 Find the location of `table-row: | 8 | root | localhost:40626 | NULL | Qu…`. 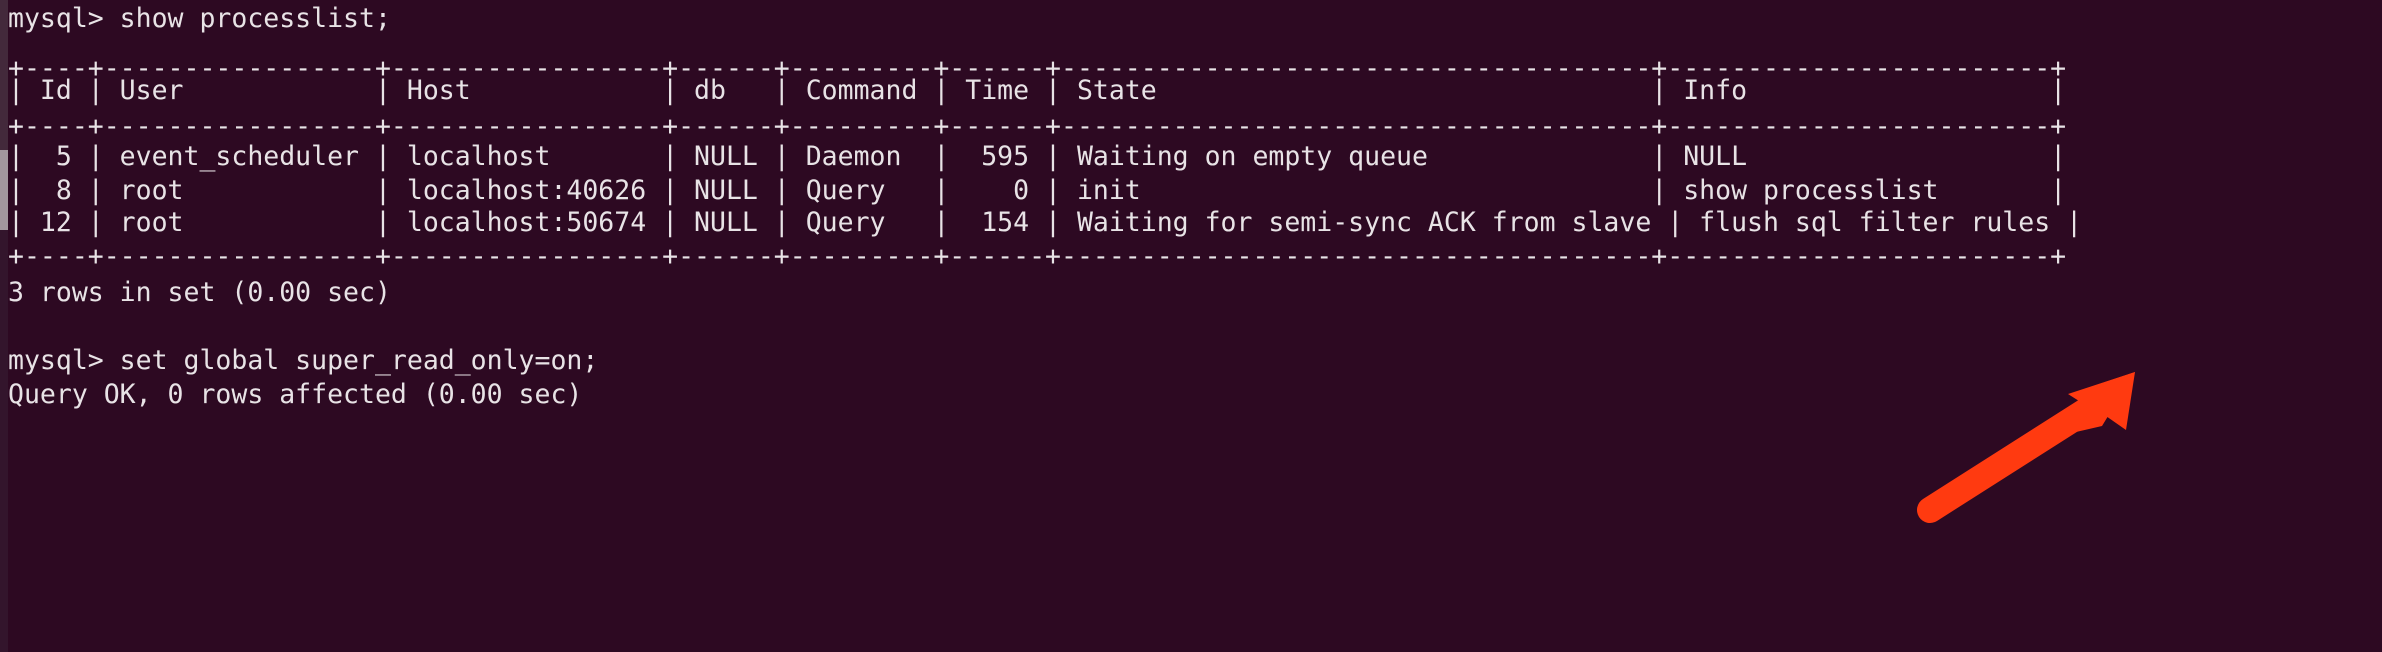

table-row: | 8 | root | localhost:40626 | NULL | Qu… is located at coordinates (1037, 190).